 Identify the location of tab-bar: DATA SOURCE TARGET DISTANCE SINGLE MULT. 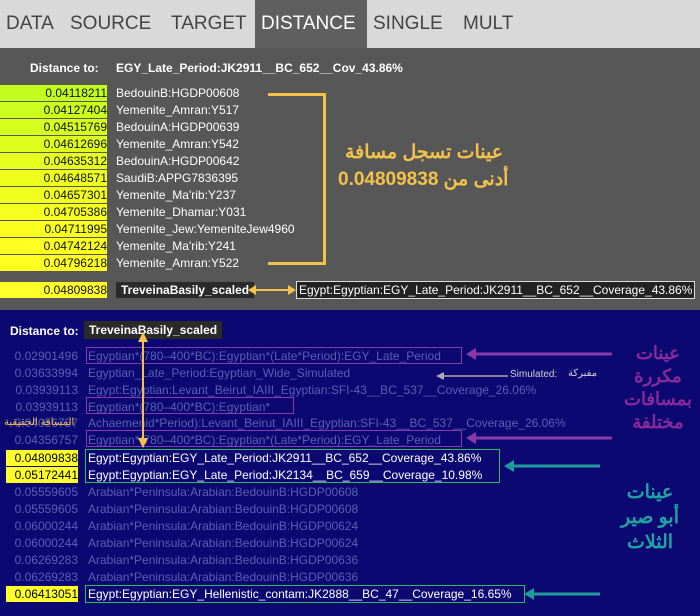
(350, 24).